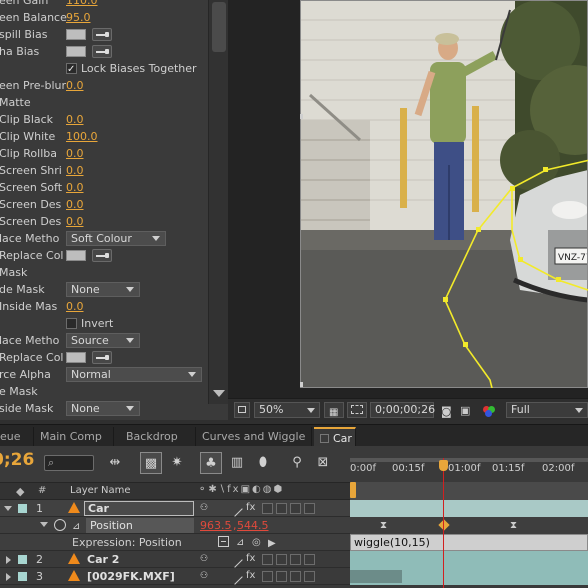 This screenshot has width=588, height=588. Describe the element at coordinates (177, 463) in the screenshot. I see `hide-shy-layers-icon: ✷` at that location.